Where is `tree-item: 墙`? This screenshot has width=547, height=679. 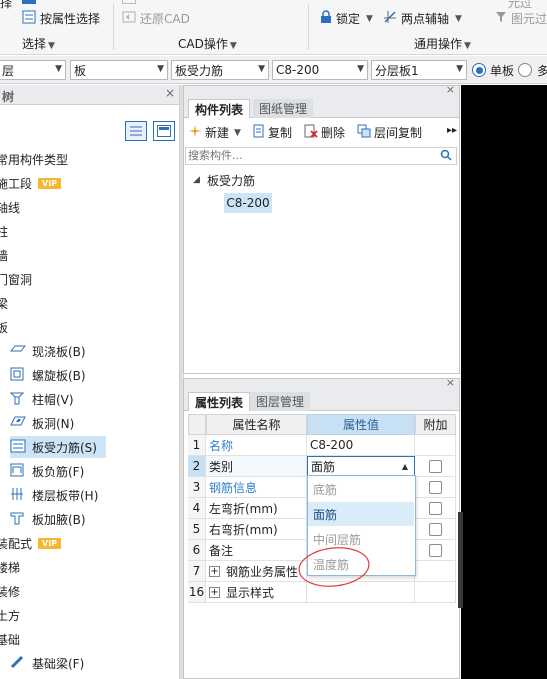 tree-item: 墙 is located at coordinates (4, 255).